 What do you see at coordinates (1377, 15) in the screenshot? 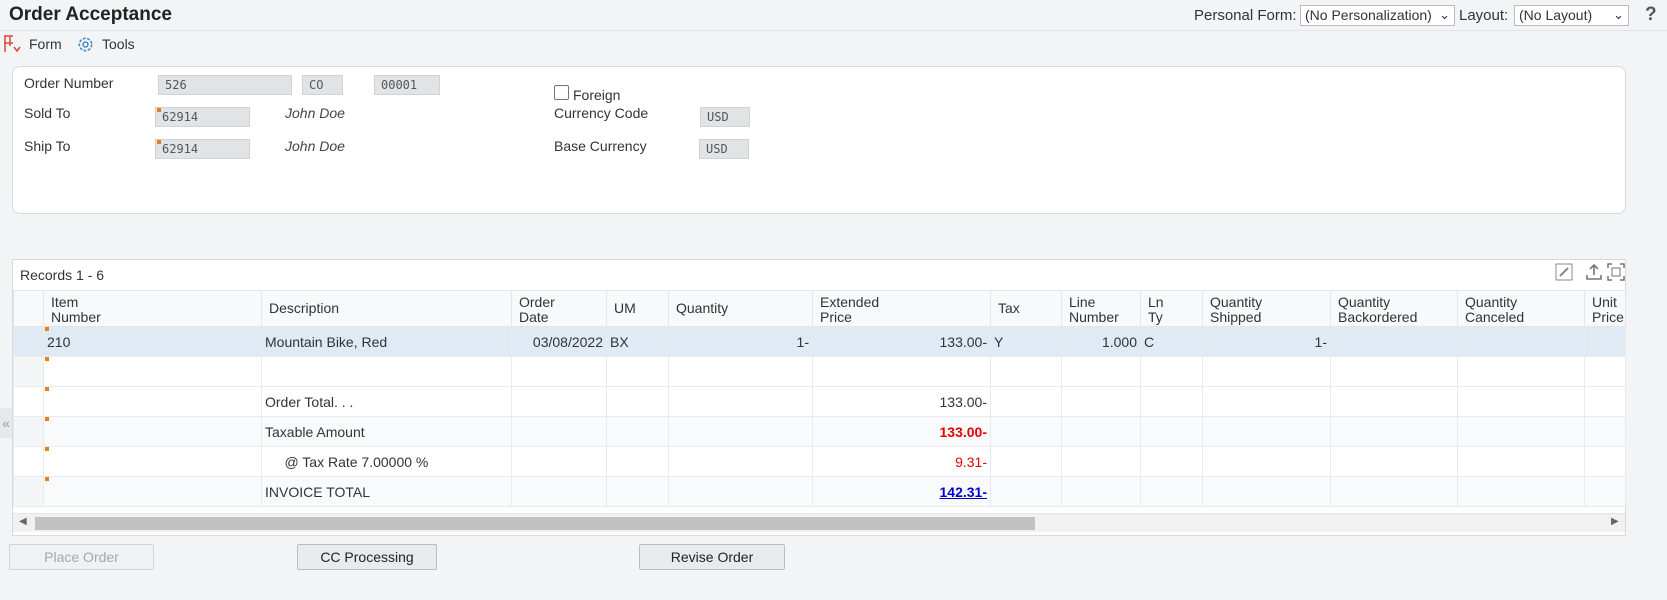
I see `personal-form-select: (No Personalization) ⌄` at bounding box center [1377, 15].